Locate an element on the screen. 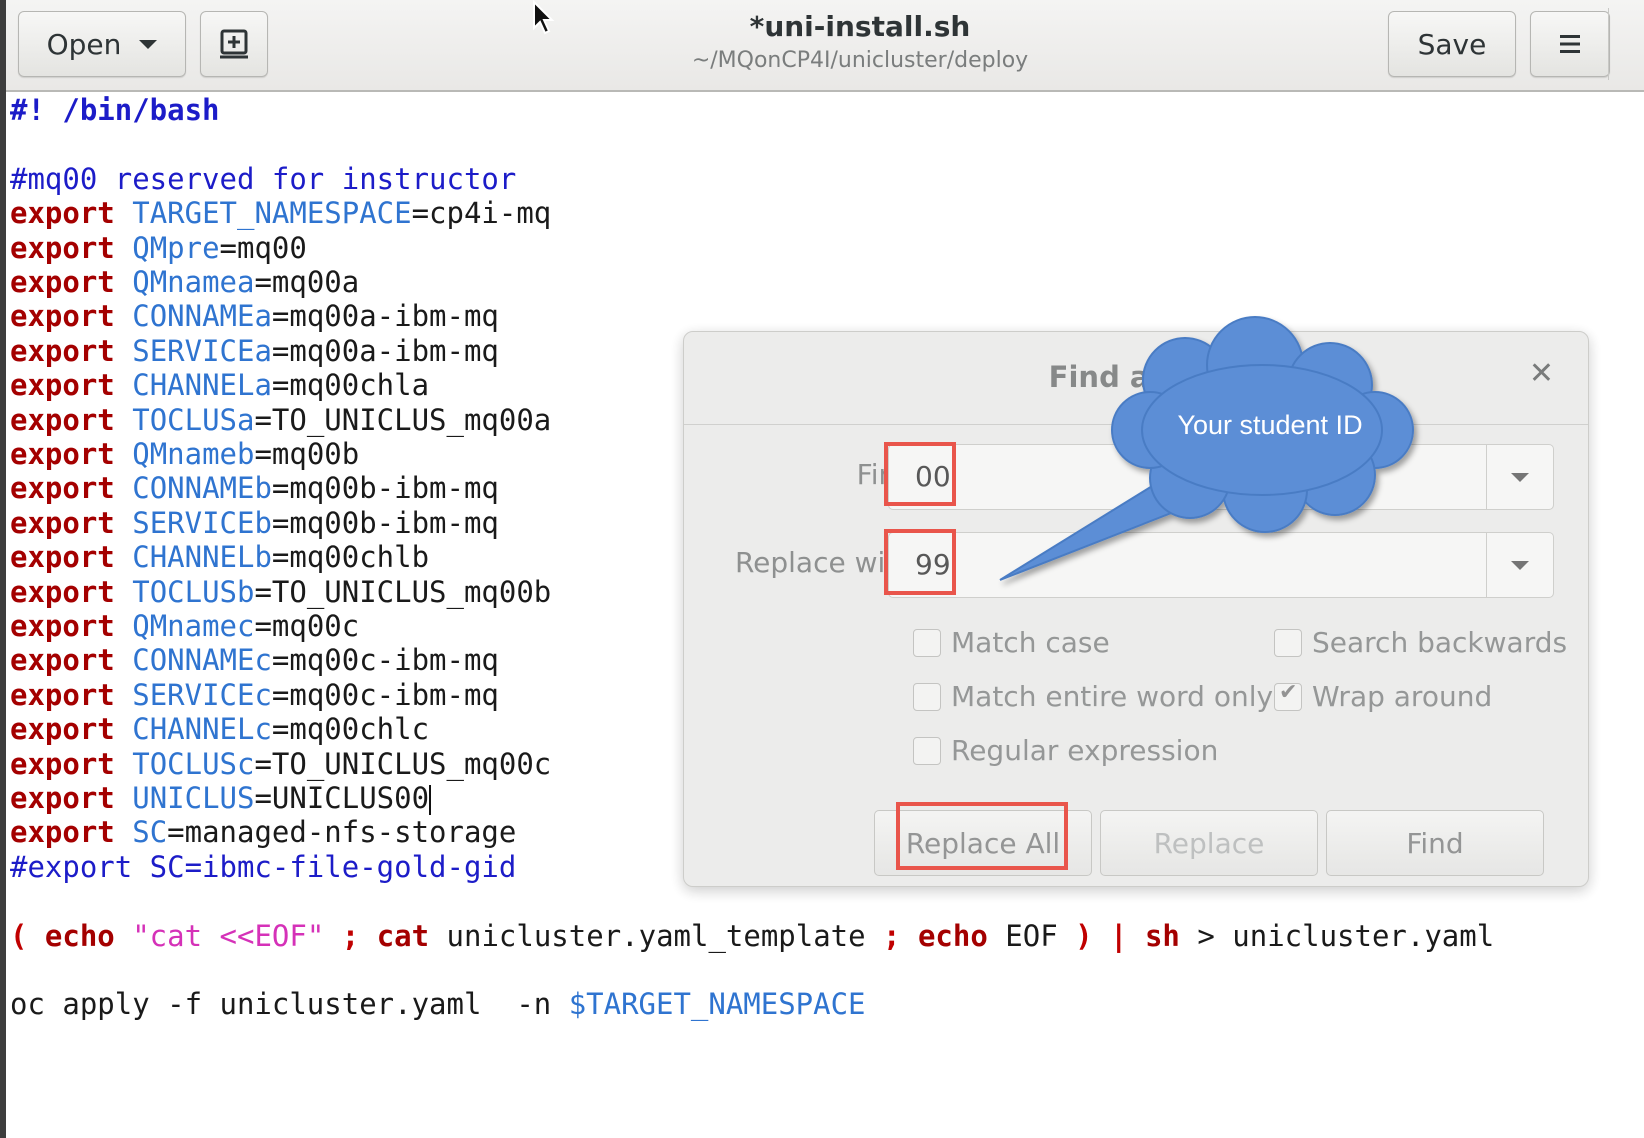 The height and width of the screenshot is (1138, 1644). code-line: export CHANNELc=mq00chlc is located at coordinates (219, 729).